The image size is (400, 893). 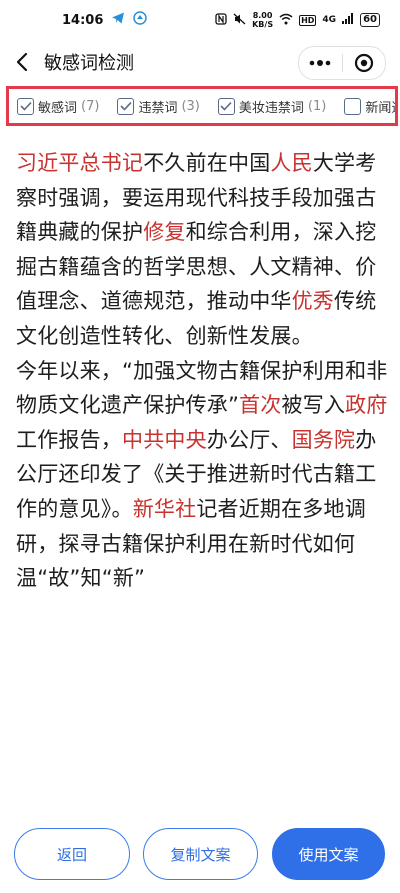 What do you see at coordinates (83, 20) in the screenshot?
I see `status-time: 14:06` at bounding box center [83, 20].